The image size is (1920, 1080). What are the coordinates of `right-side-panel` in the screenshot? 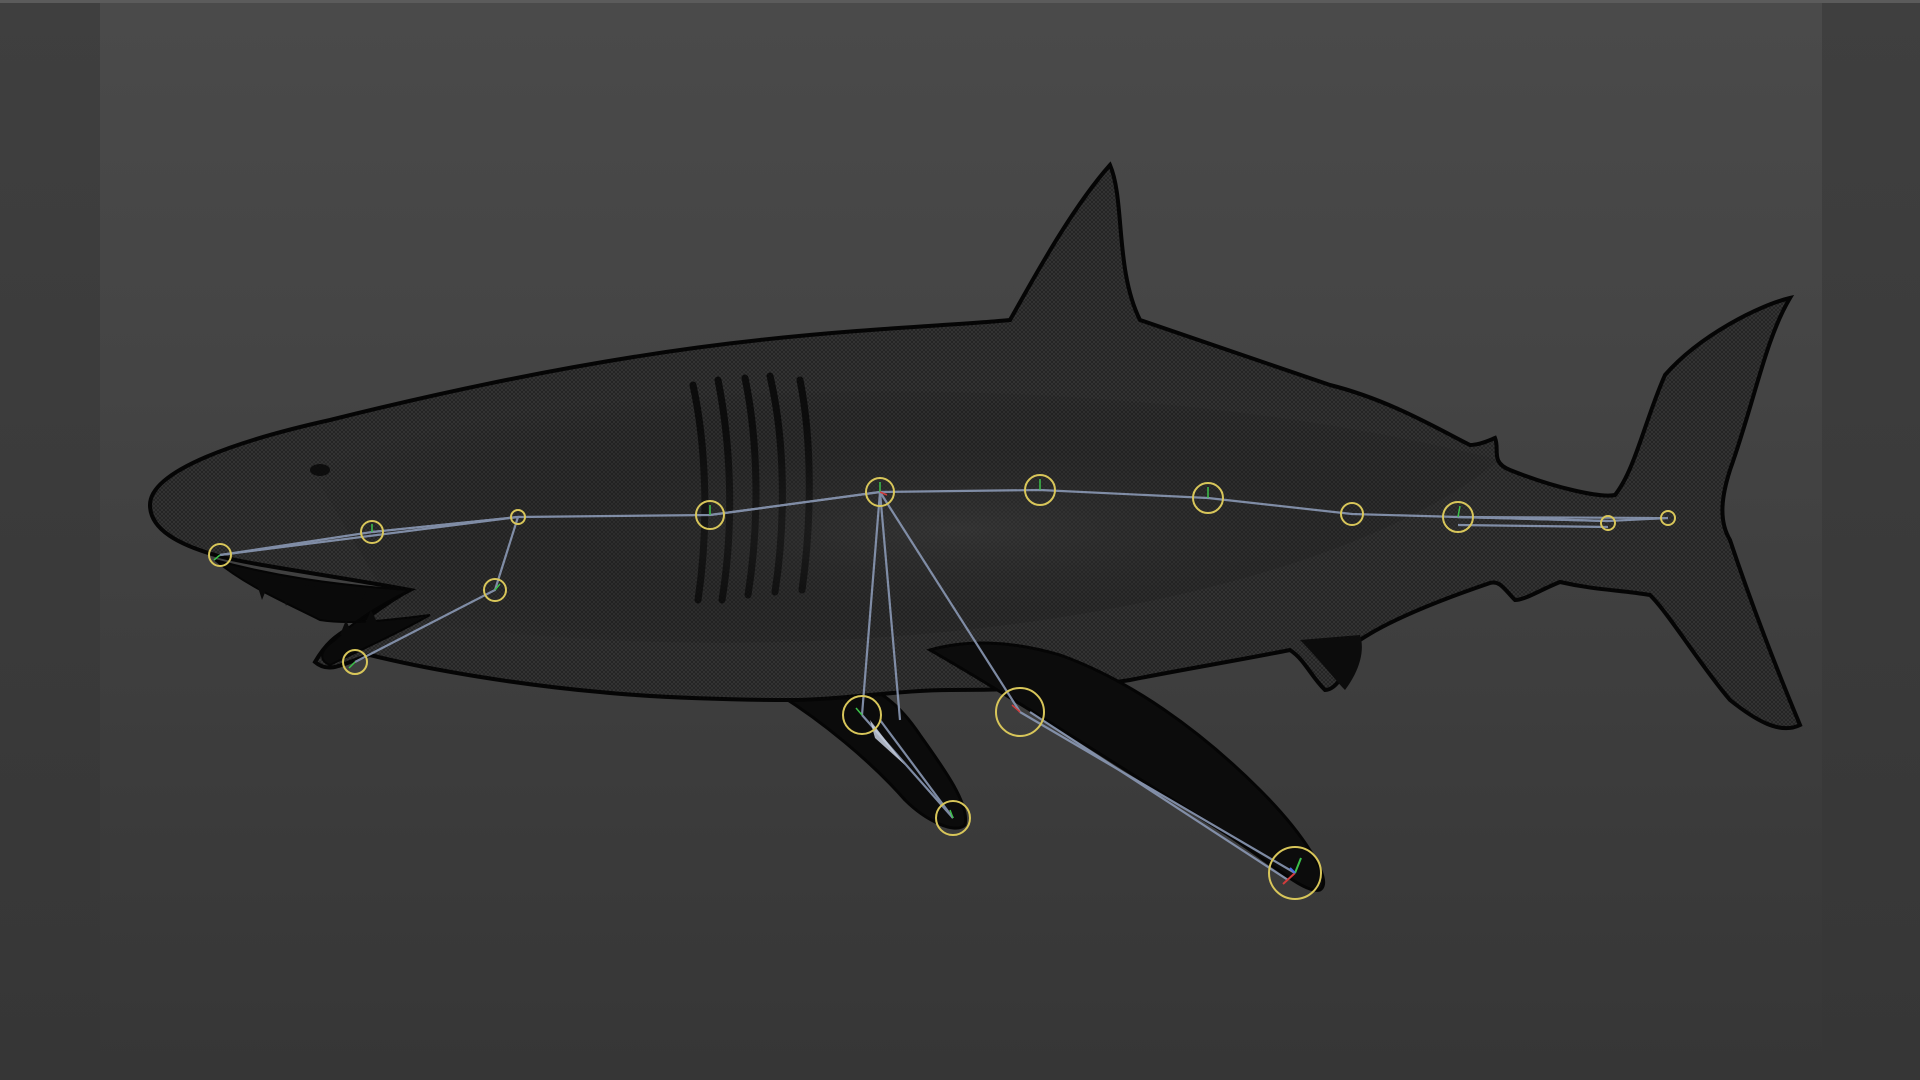 It's located at (1871, 541).